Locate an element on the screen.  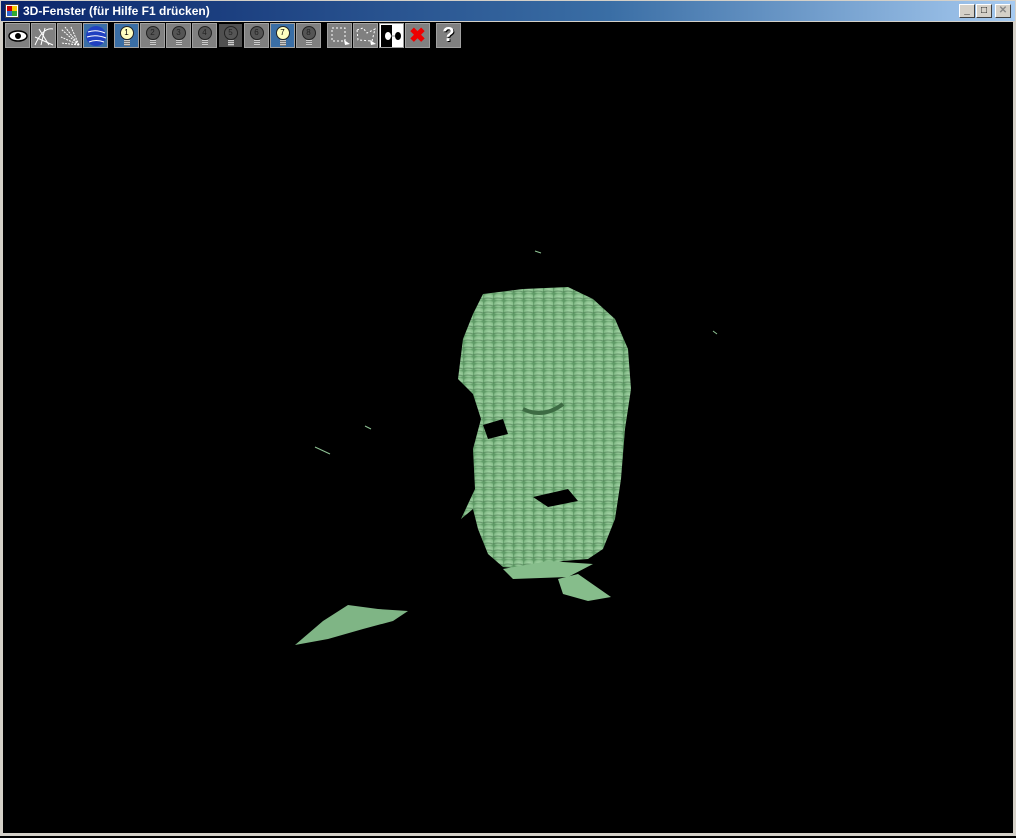
light-bulb-icon: 8 is located at coordinates (308, 35).